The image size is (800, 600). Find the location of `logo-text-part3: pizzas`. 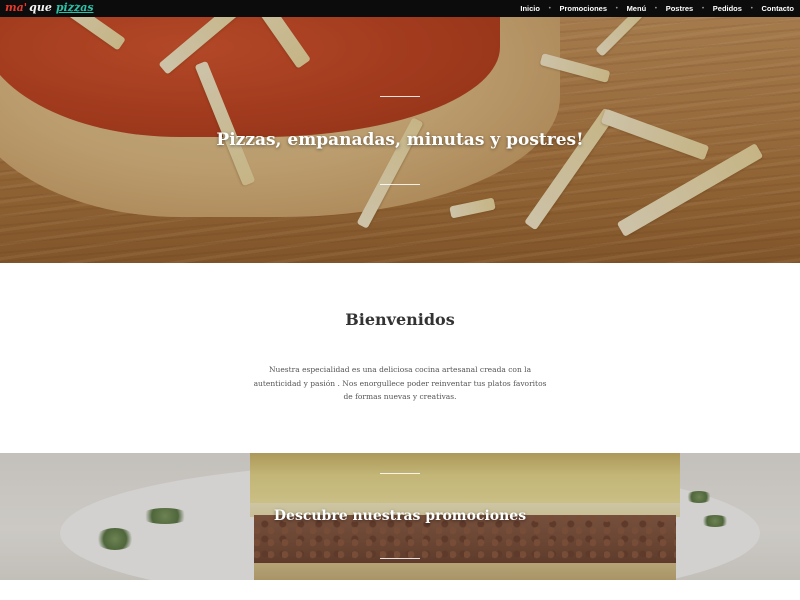

logo-text-part3: pizzas is located at coordinates (74, 7).